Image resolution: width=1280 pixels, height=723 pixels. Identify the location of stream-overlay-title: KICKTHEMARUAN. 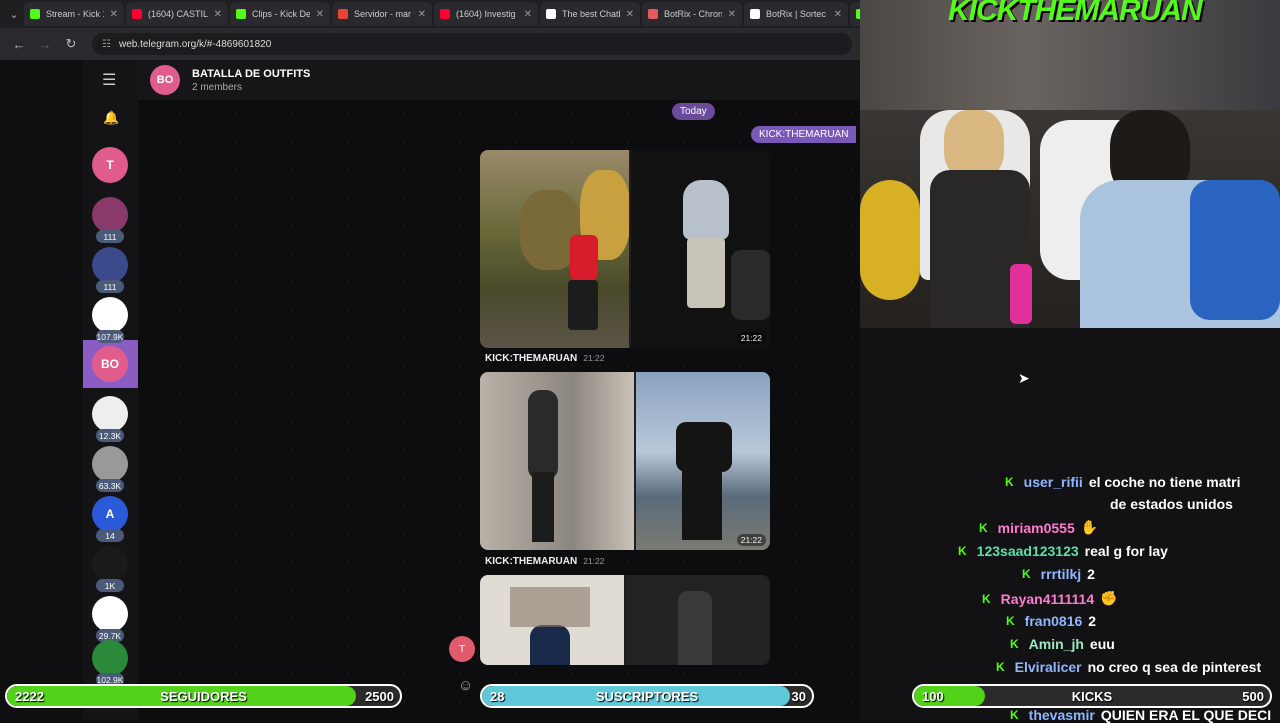
(1075, 13).